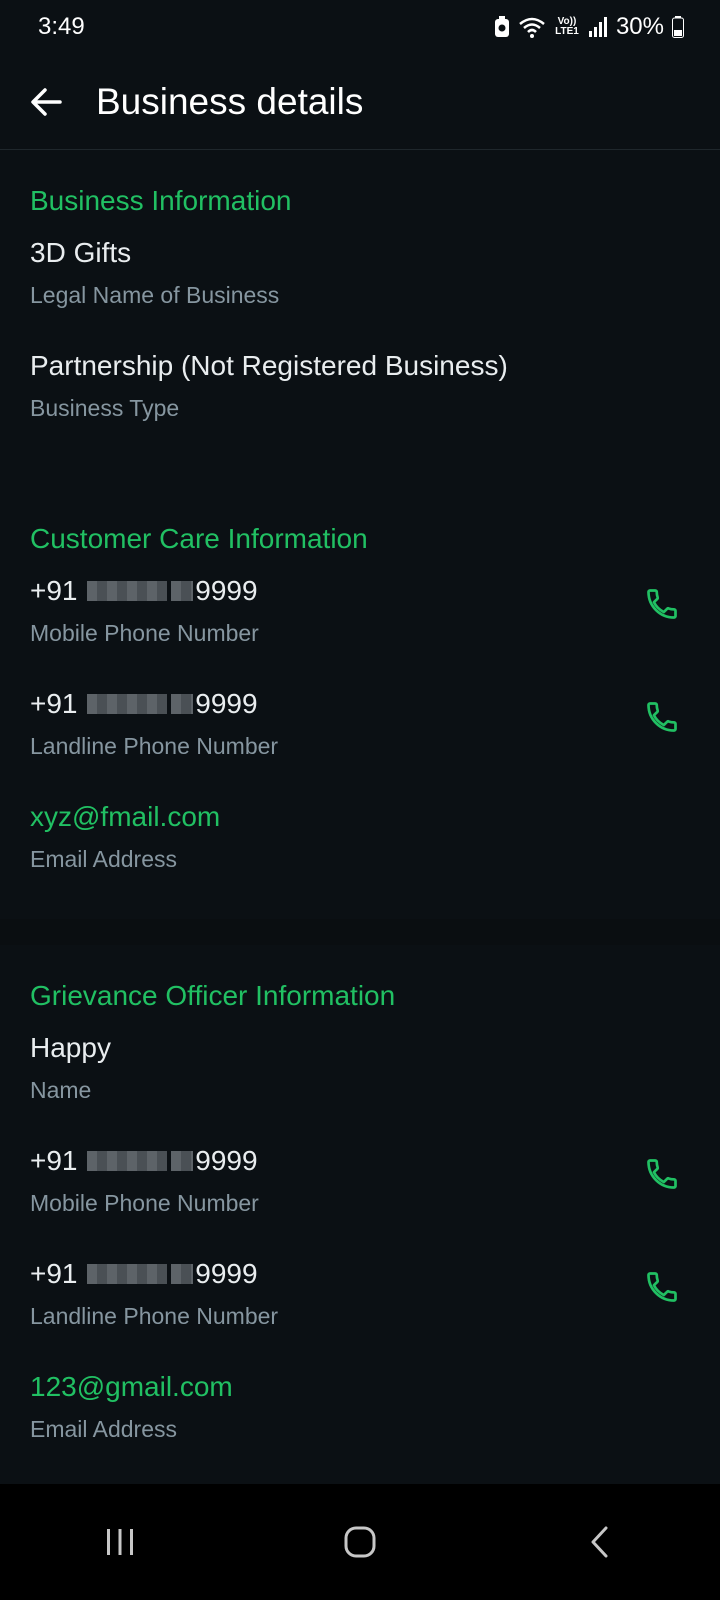  I want to click on arrow-left-icon, so click(46, 101).